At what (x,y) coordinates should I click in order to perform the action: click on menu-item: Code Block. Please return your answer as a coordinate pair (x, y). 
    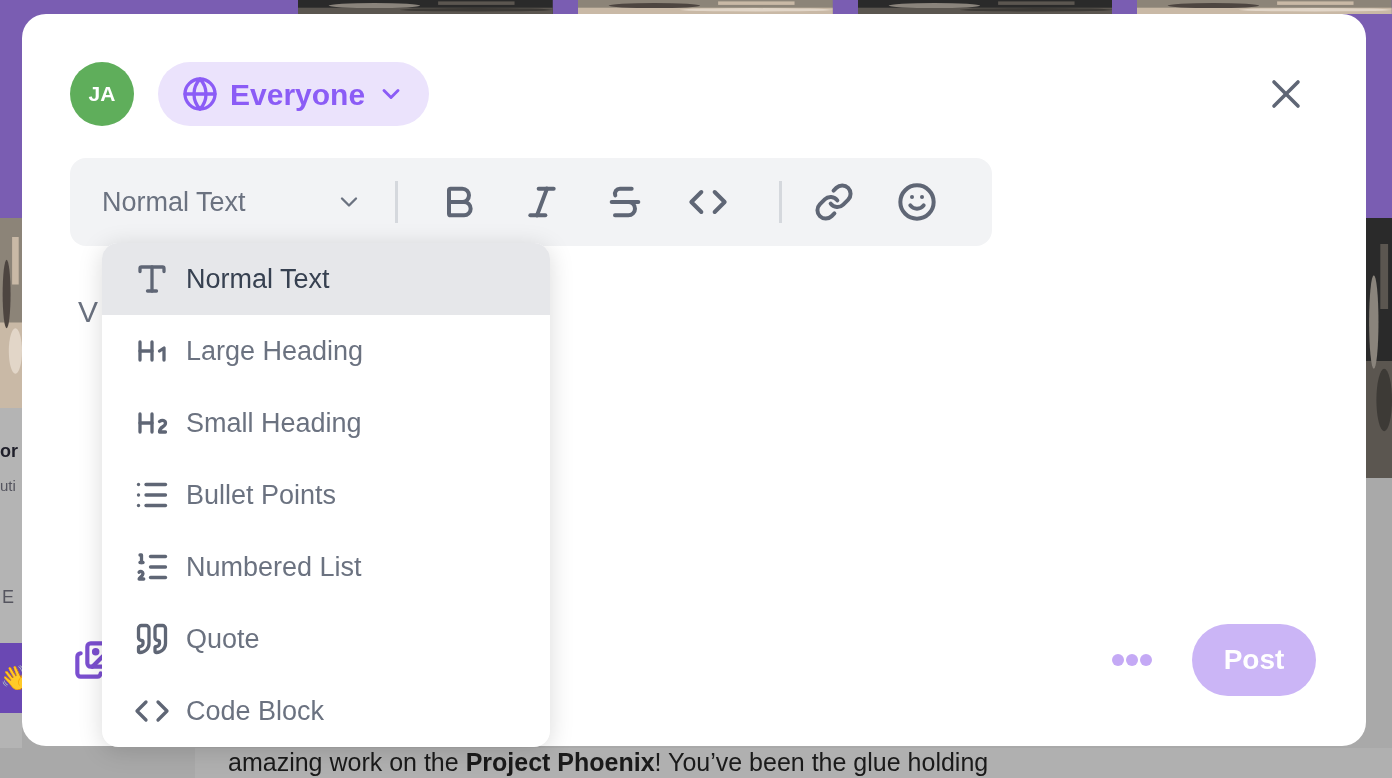
    Looking at the image, I should click on (326, 711).